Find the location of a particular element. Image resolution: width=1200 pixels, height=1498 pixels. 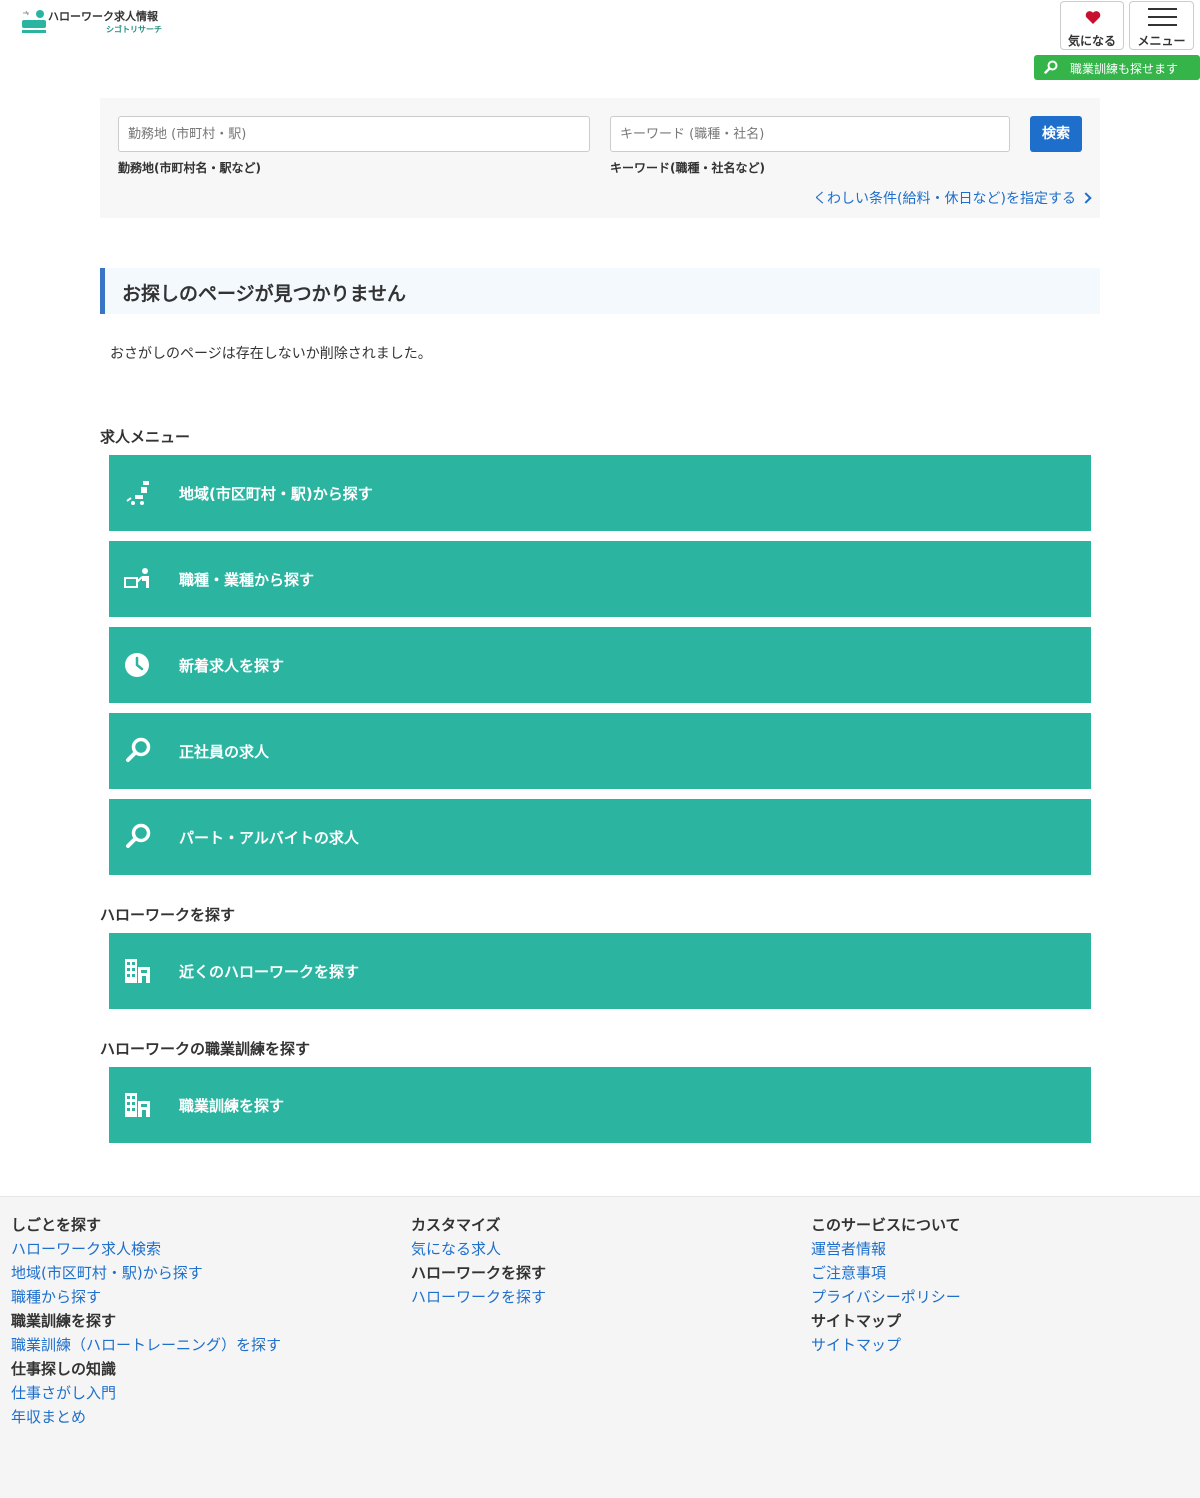

footer-link: 気になる求人 is located at coordinates (478, 1249).